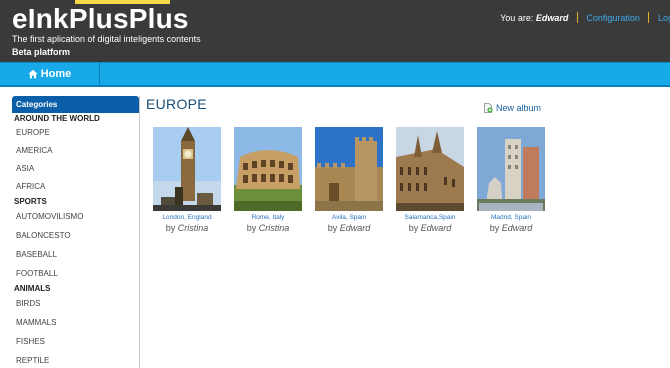  Describe the element at coordinates (75, 341) in the screenshot. I see `category-item-fishes: FISHES` at that location.